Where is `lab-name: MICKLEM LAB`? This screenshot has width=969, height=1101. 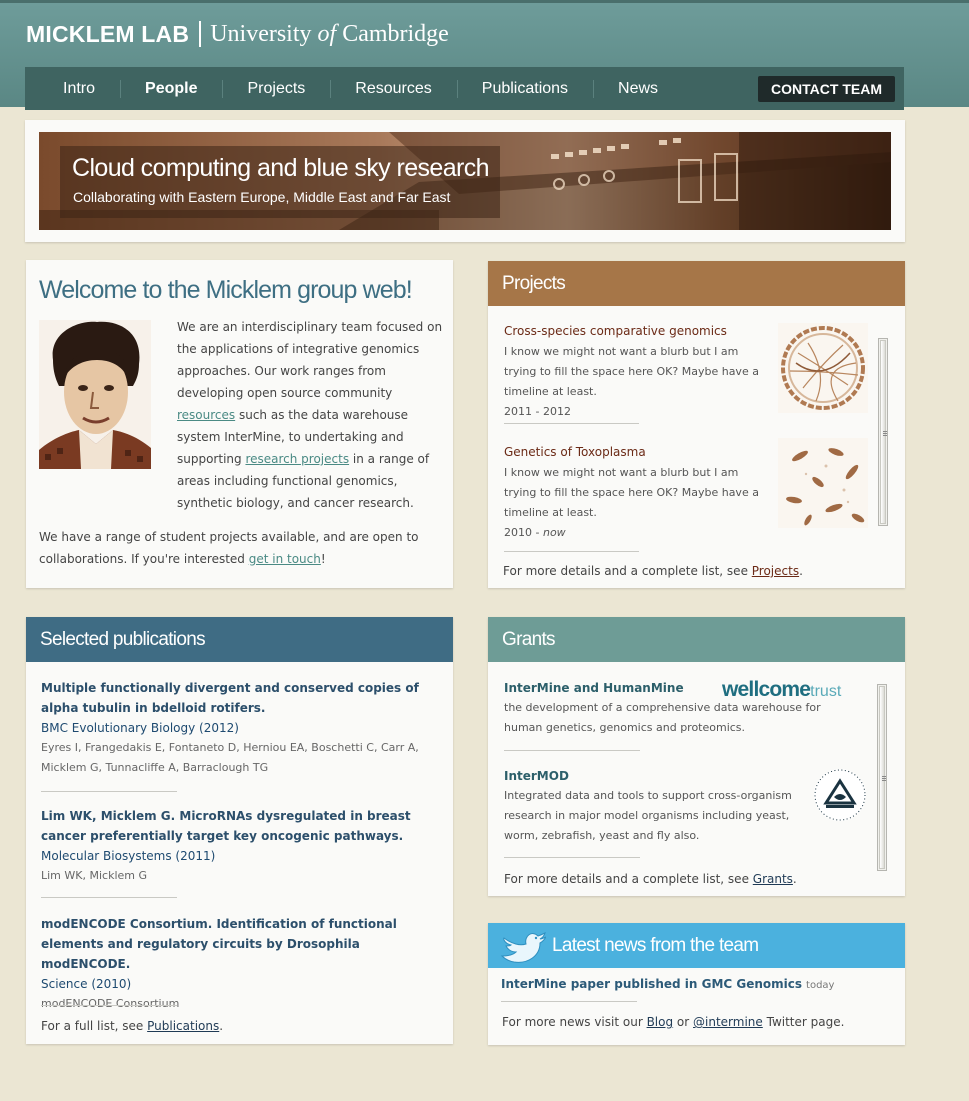 lab-name: MICKLEM LAB is located at coordinates (108, 33).